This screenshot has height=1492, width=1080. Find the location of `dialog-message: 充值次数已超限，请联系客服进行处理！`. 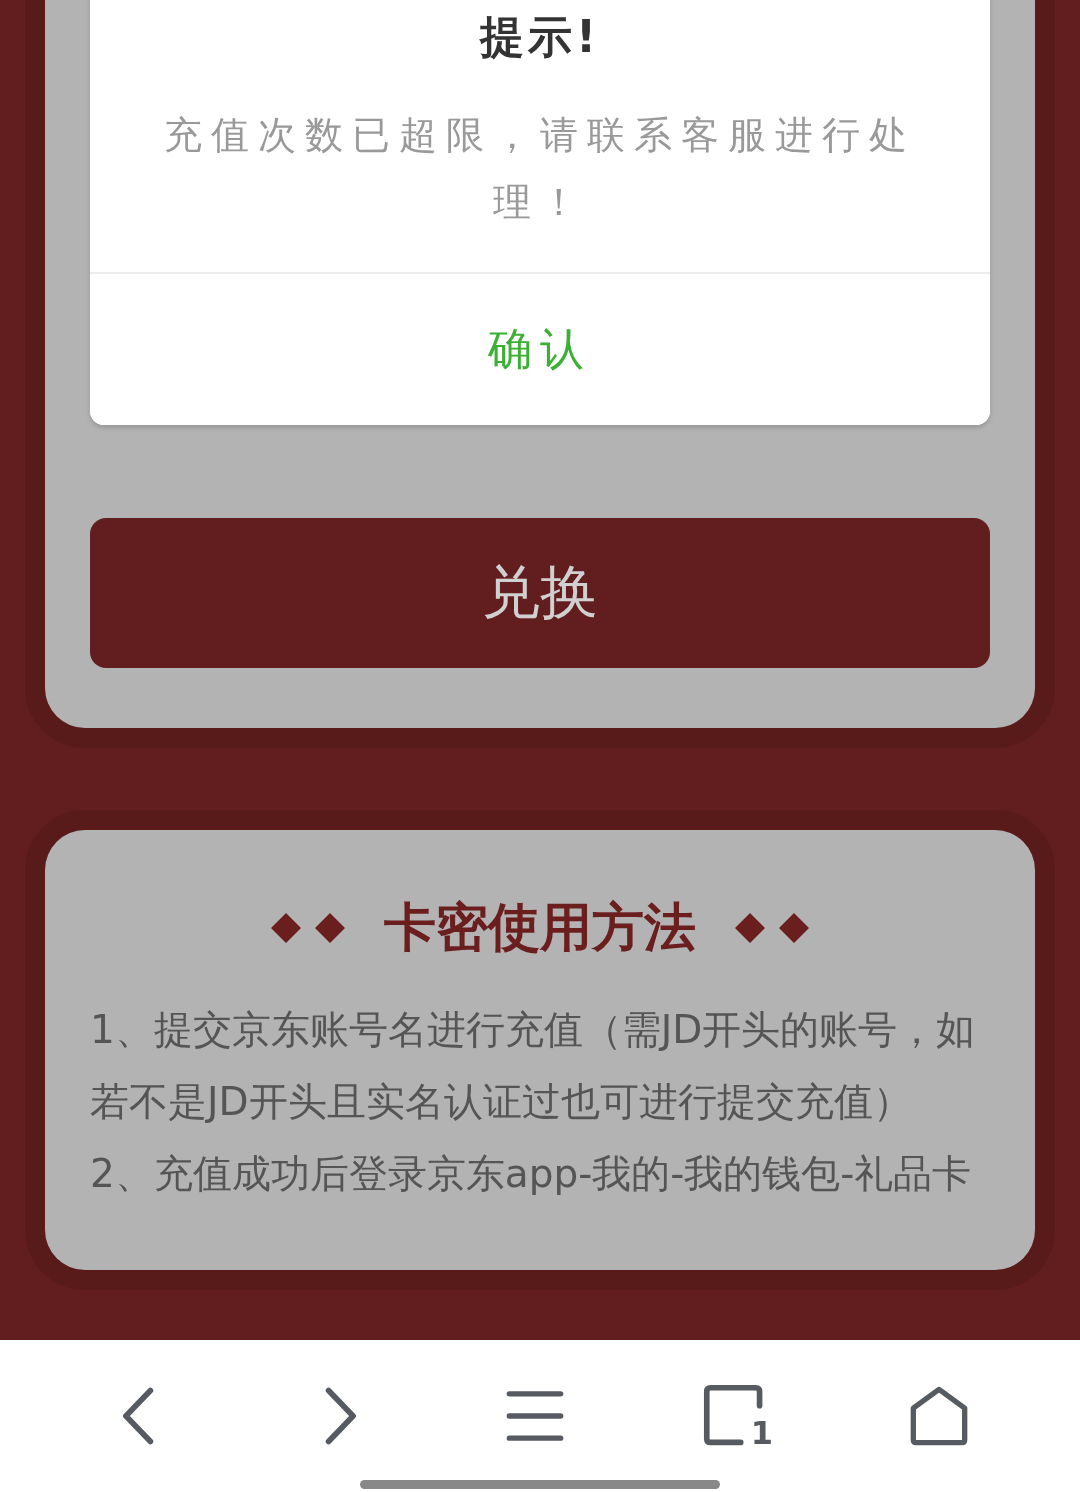

dialog-message: 充值次数已超限，请联系客服进行处理！ is located at coordinates (540, 169).